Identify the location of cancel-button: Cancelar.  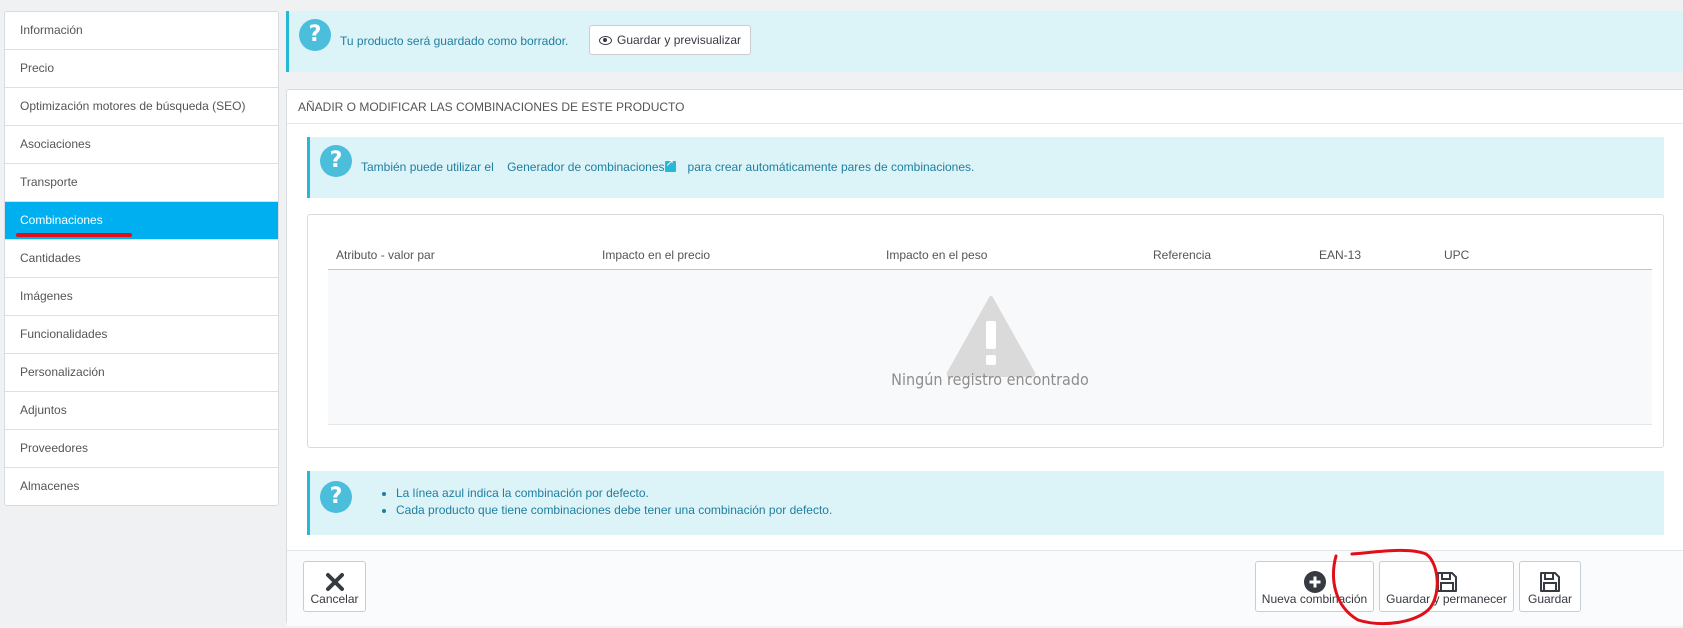
(334, 586).